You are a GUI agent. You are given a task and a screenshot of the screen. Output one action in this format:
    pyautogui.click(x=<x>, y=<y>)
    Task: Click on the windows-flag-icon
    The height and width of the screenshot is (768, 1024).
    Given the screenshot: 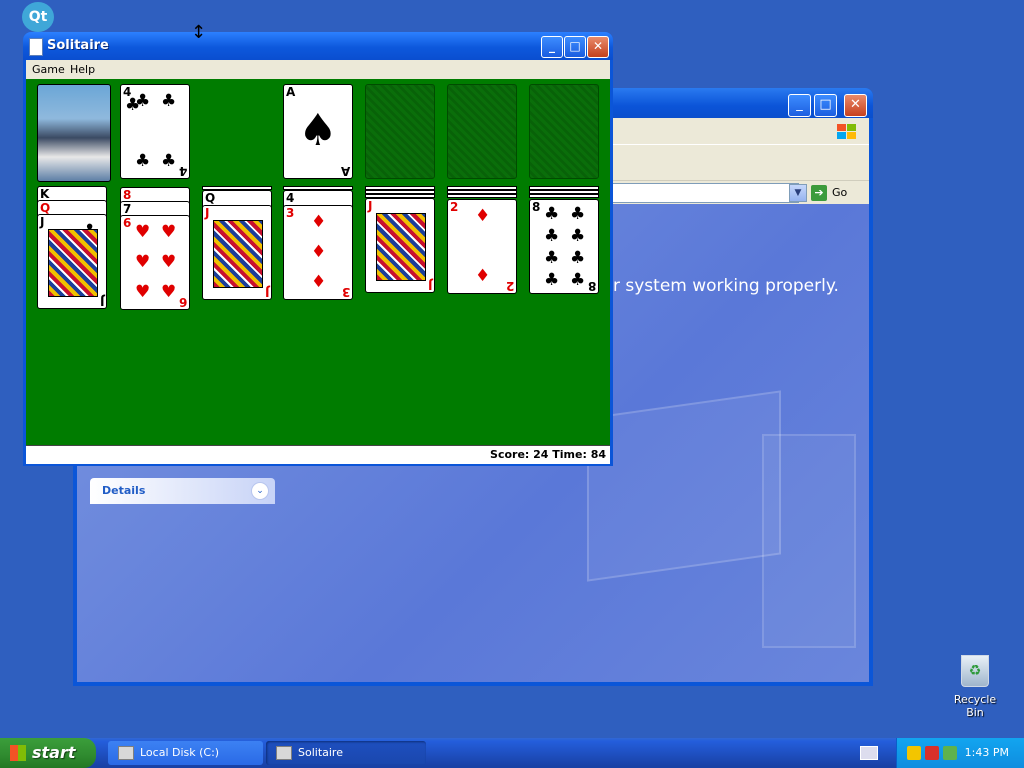 What is the action you would take?
    pyautogui.click(x=18, y=753)
    